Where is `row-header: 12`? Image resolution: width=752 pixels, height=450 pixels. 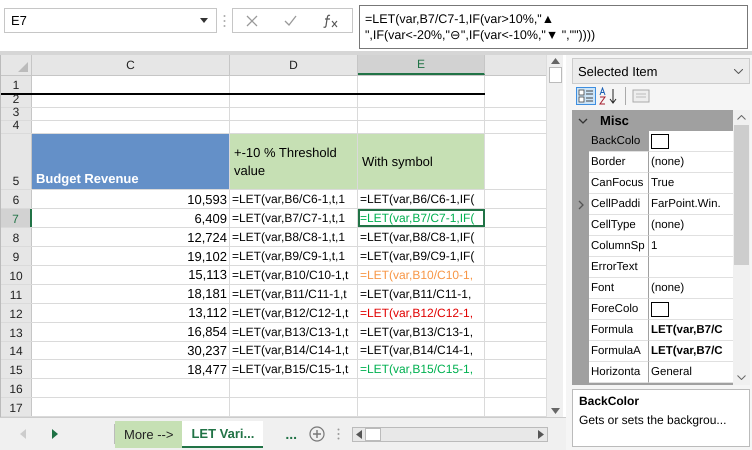
row-header: 12 is located at coordinates (16, 313).